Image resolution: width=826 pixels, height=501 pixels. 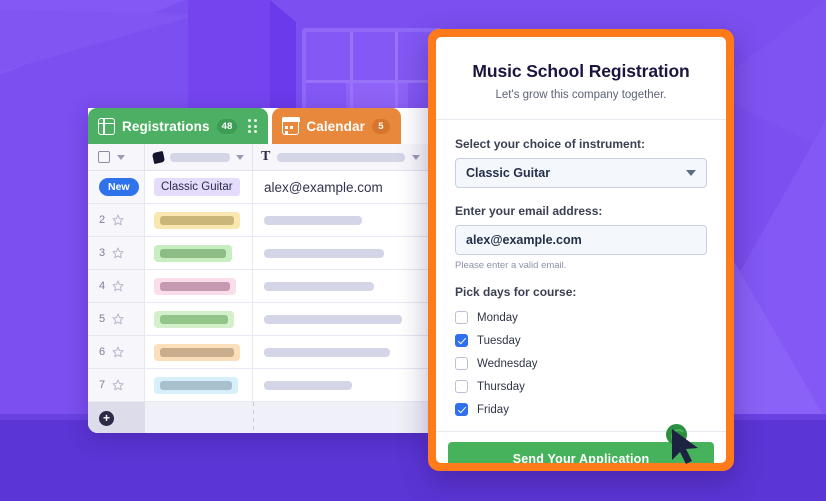 What do you see at coordinates (507, 363) in the screenshot?
I see `checkbox-label: Wednesday` at bounding box center [507, 363].